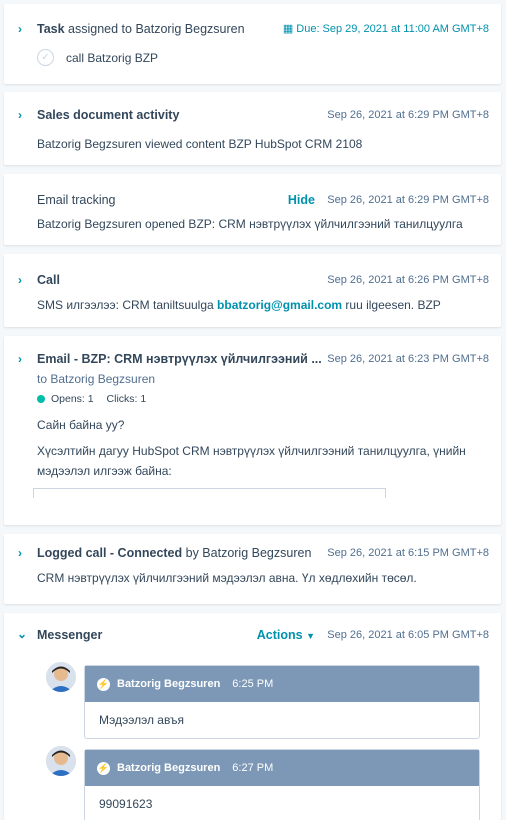 The image size is (506, 820). What do you see at coordinates (70, 635) in the screenshot?
I see `messenger-title: Messenger` at bounding box center [70, 635].